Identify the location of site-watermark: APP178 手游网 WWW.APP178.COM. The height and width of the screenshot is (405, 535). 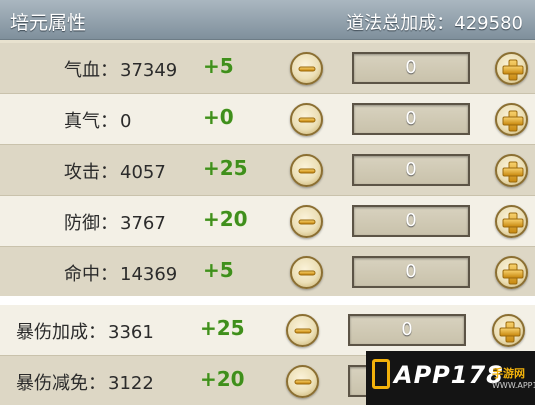
(450, 378).